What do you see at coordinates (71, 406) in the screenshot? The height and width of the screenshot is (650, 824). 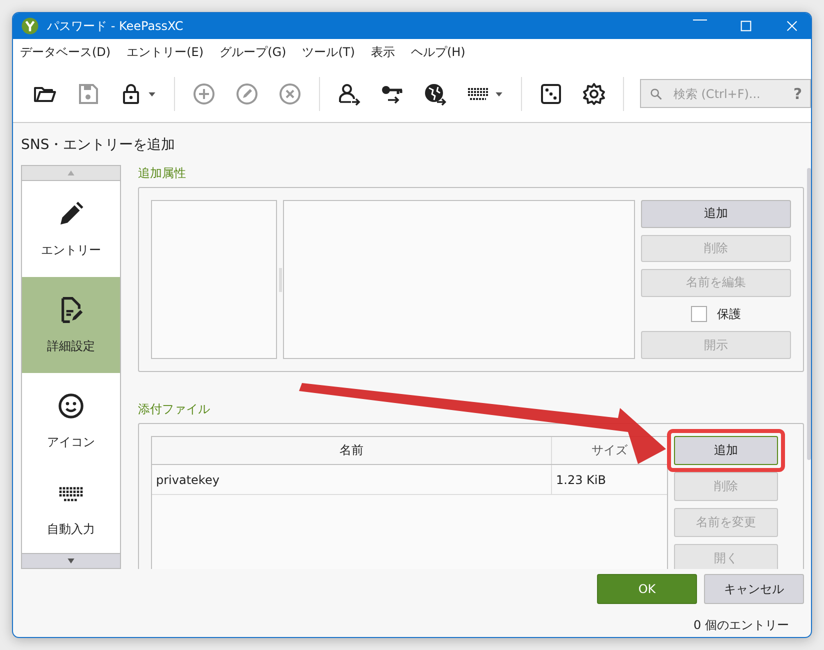 I see `smiley-icon` at bounding box center [71, 406].